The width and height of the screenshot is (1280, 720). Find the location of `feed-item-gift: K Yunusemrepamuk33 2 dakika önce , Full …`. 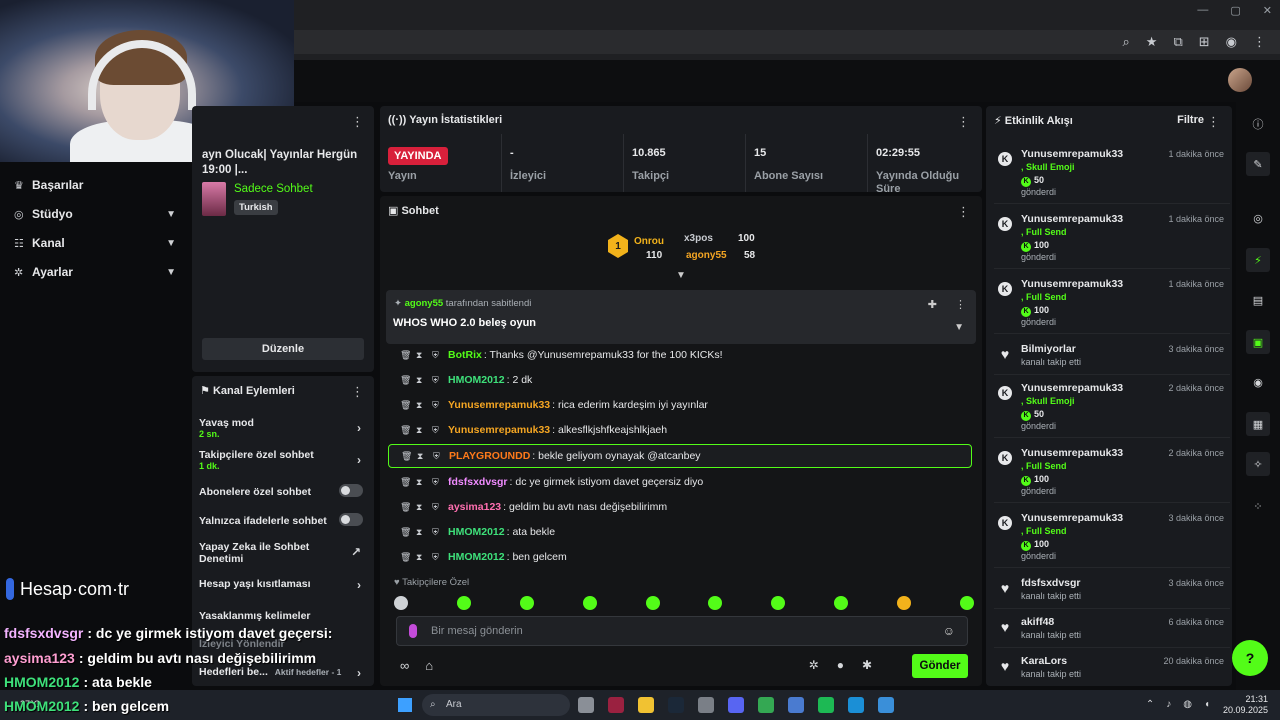

feed-item-gift: K Yunusemrepamuk33 2 dakika önce , Full … is located at coordinates (1112, 474).